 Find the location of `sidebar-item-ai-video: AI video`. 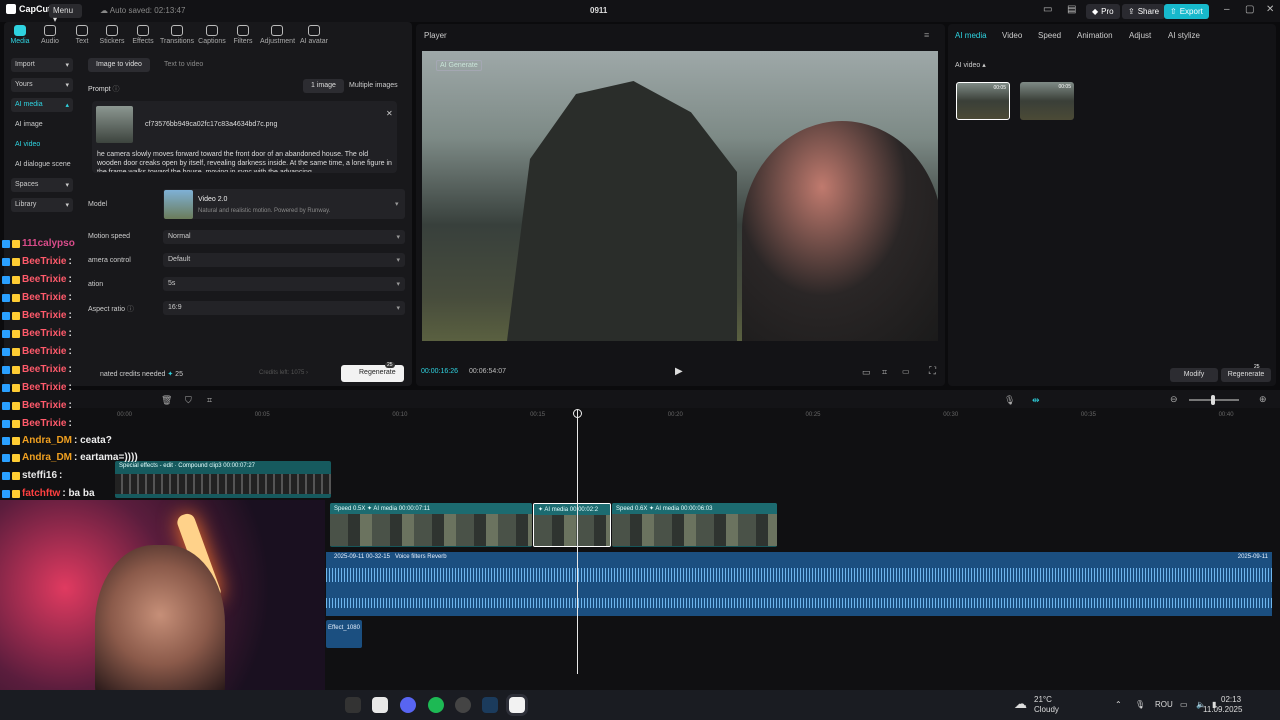

sidebar-item-ai-video: AI video is located at coordinates (42, 145).